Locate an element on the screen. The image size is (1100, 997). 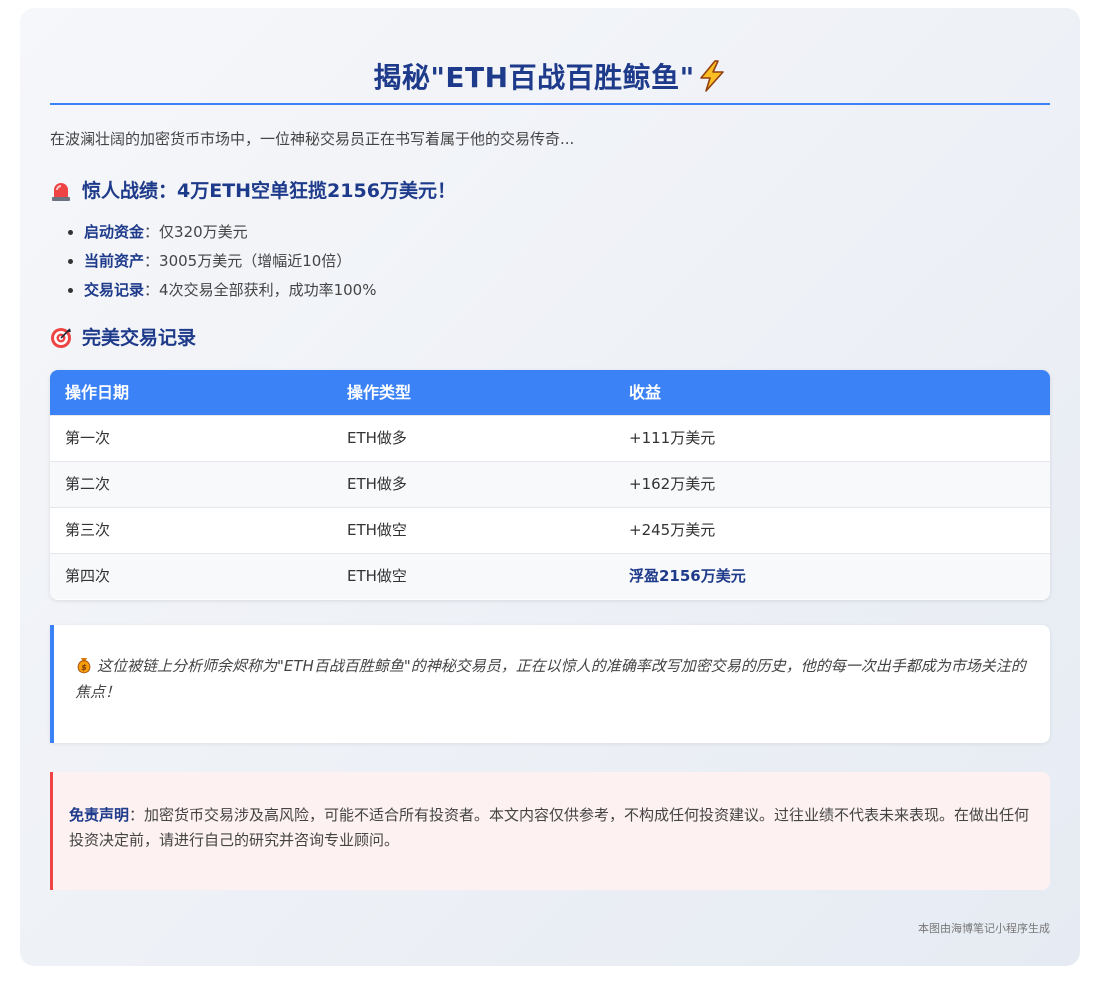
column-header-type: 操作类型 is located at coordinates (379, 392).